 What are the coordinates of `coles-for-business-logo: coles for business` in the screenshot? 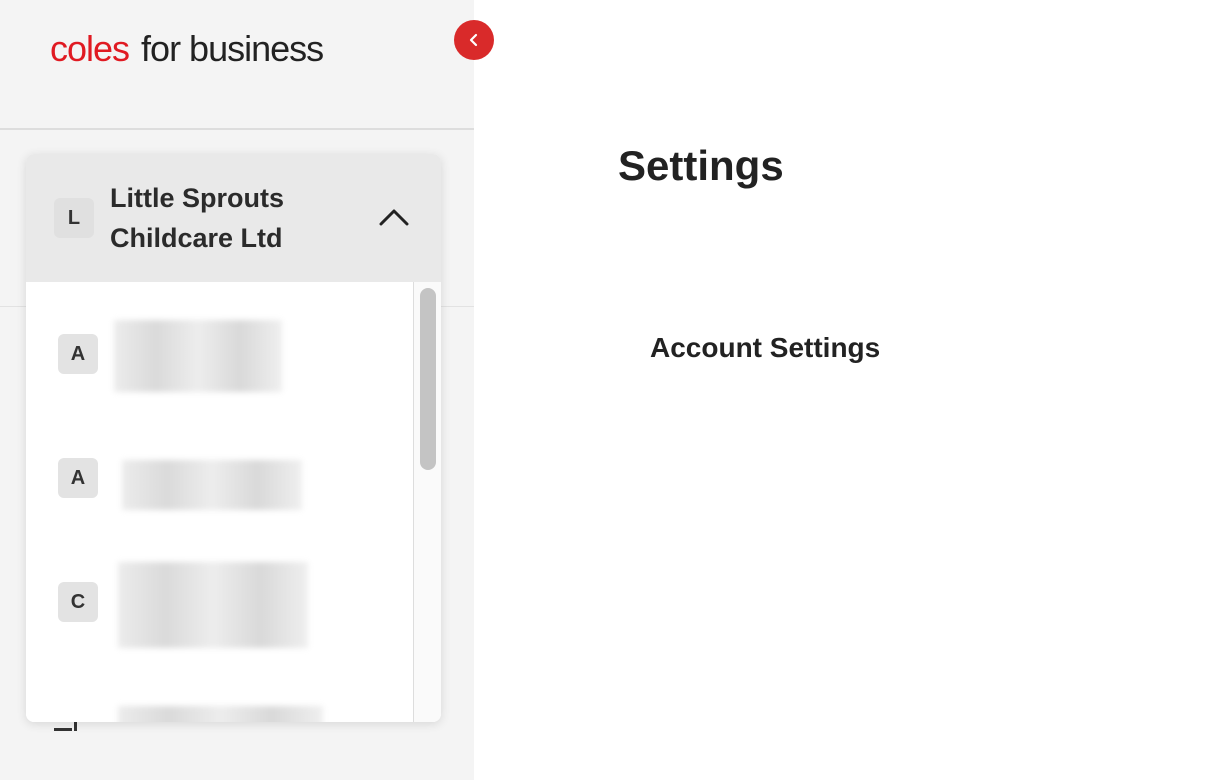 It's located at (187, 49).